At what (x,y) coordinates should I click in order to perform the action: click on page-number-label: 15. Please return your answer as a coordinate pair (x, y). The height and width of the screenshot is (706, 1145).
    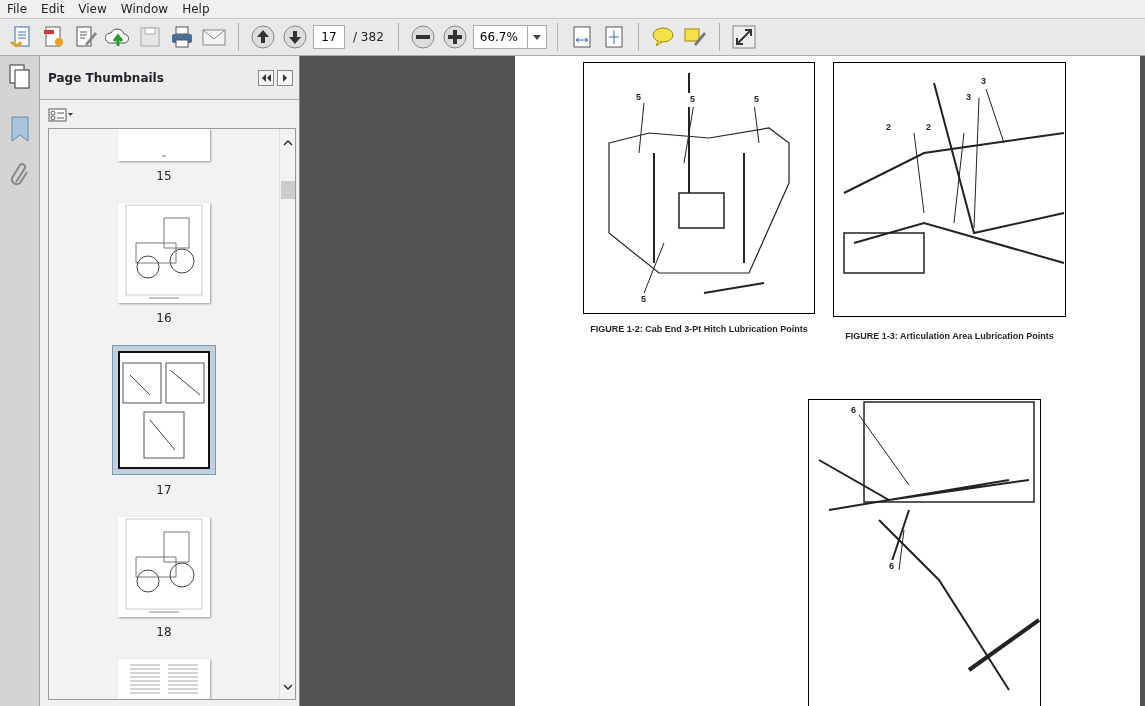
    Looking at the image, I should click on (164, 176).